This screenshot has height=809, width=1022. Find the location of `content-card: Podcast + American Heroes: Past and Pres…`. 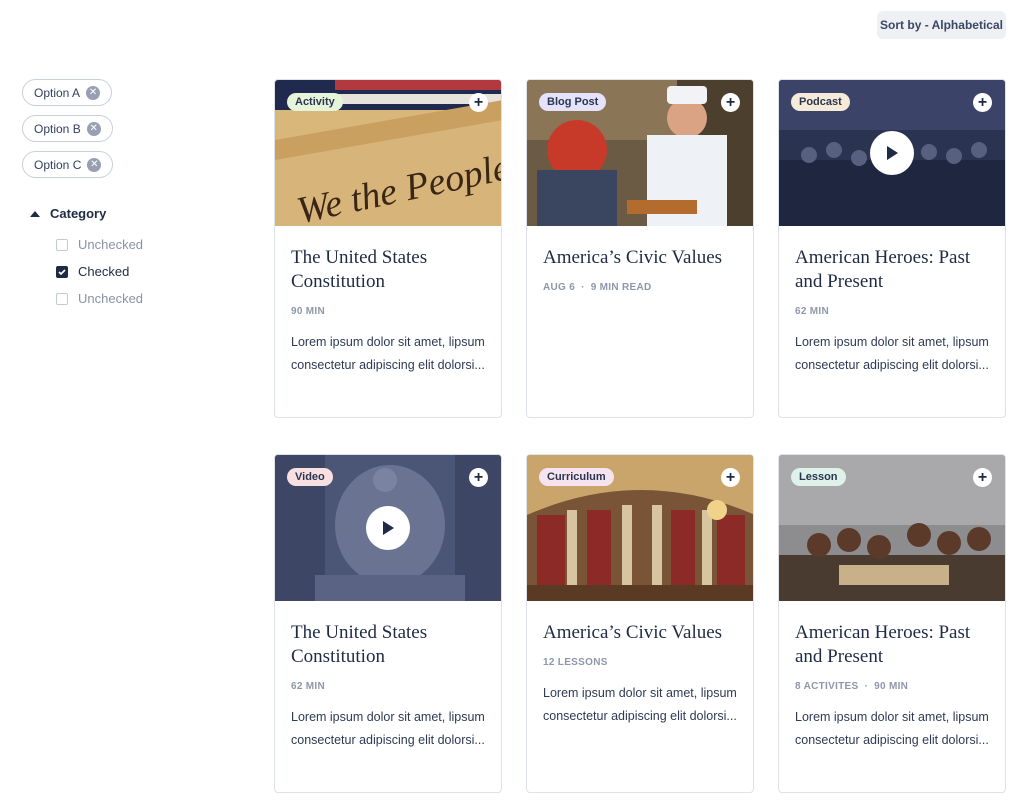

content-card: Podcast + American Heroes: Past and Pres… is located at coordinates (892, 248).